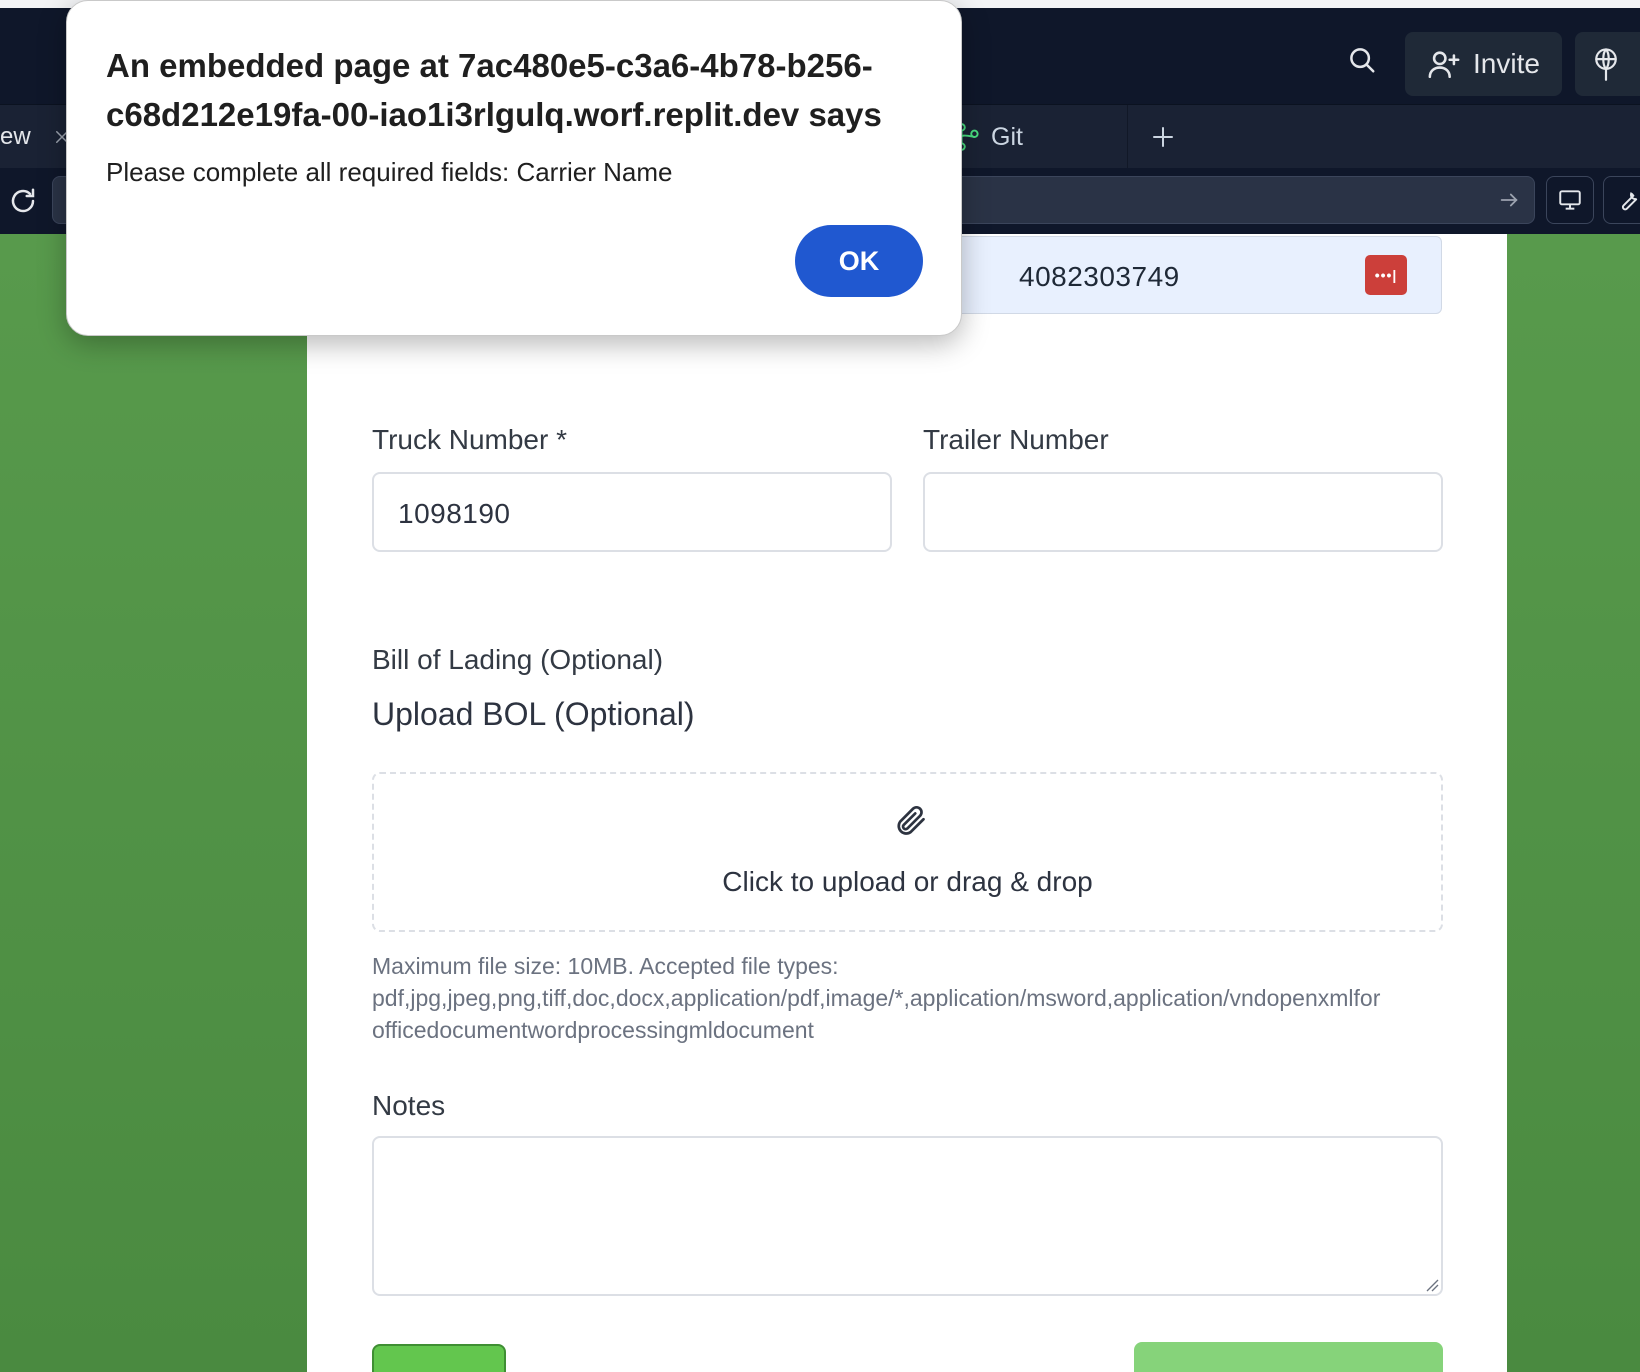 The height and width of the screenshot is (1372, 1640). What do you see at coordinates (409, 1105) in the screenshot?
I see `notes-label: Notes` at bounding box center [409, 1105].